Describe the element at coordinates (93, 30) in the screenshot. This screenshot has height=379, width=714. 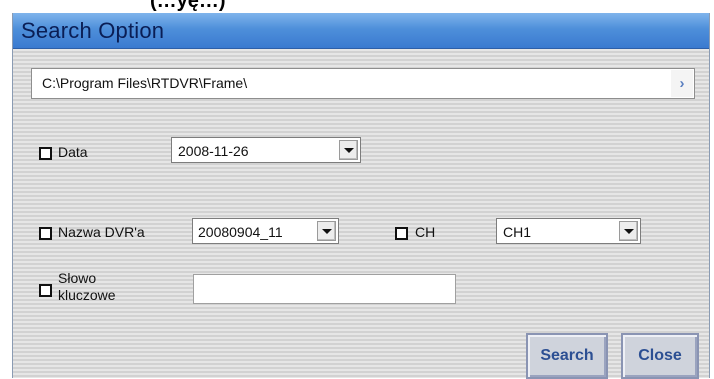
I see `window-title: Search Option` at that location.